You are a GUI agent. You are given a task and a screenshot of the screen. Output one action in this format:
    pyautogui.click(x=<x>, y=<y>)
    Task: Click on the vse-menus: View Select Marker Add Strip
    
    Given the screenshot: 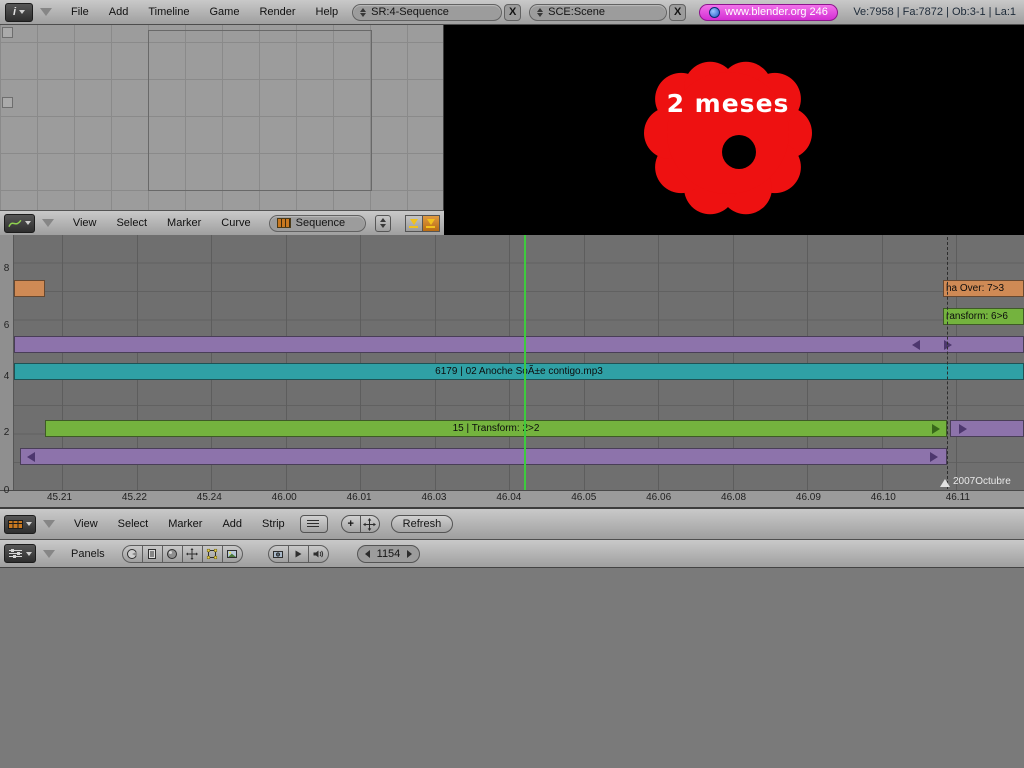 What is the action you would take?
    pyautogui.click(x=179, y=524)
    